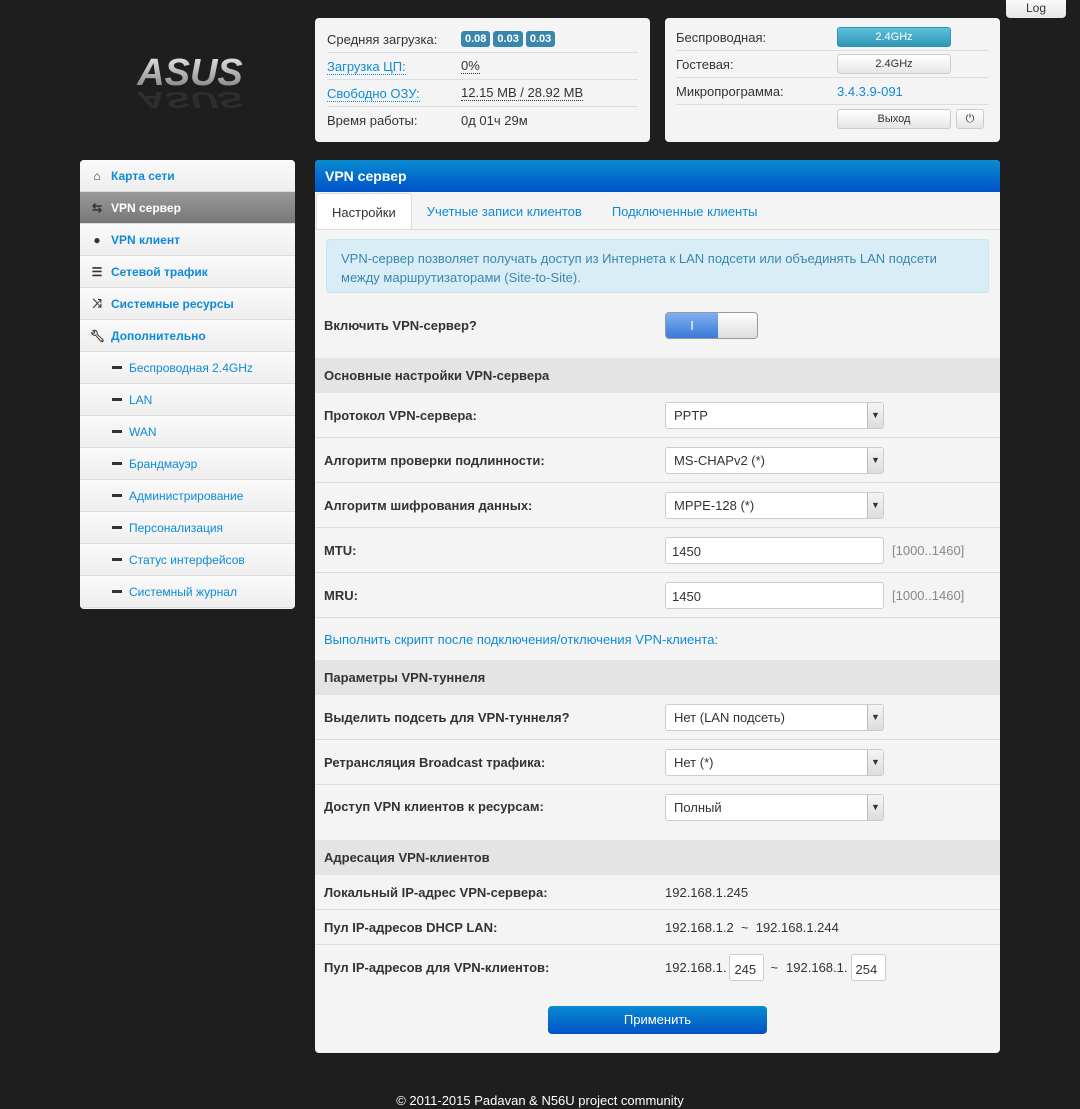 The width and height of the screenshot is (1080, 1109). Describe the element at coordinates (928, 595) in the screenshot. I see `mru-hint: [1000..1460]` at that location.